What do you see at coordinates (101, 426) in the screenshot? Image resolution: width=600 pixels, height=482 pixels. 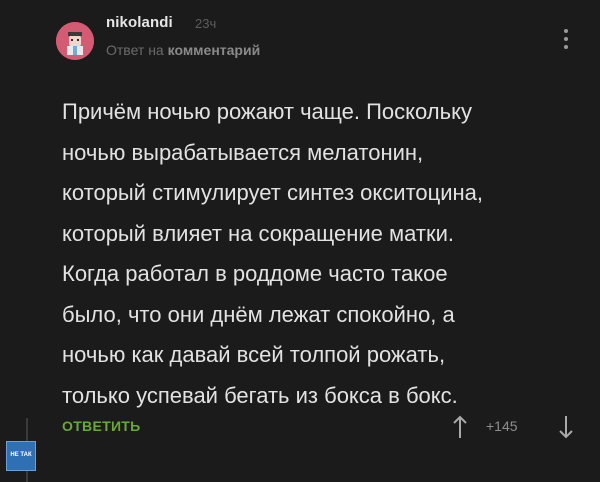 I see `reply-button: ОТВЕТИТЬ` at bounding box center [101, 426].